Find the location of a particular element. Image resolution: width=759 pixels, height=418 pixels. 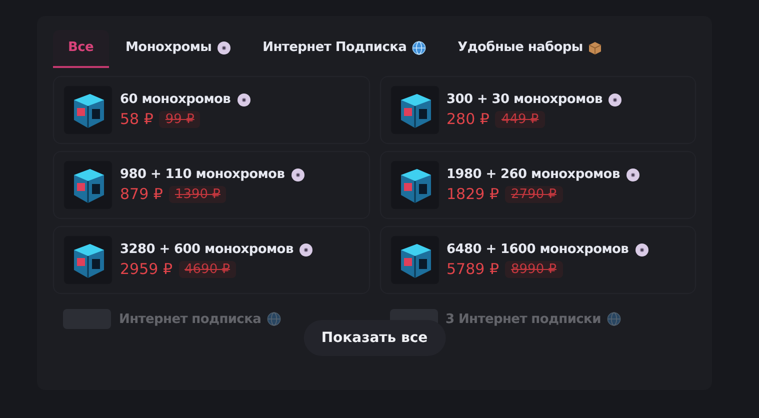

product-title: 300 + 30 монохромов is located at coordinates (524, 99).